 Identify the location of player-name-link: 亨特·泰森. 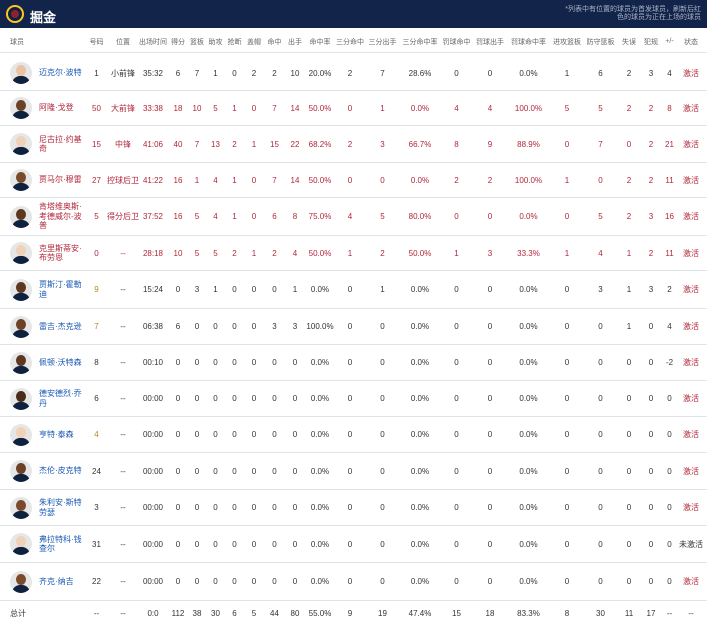
(62, 435).